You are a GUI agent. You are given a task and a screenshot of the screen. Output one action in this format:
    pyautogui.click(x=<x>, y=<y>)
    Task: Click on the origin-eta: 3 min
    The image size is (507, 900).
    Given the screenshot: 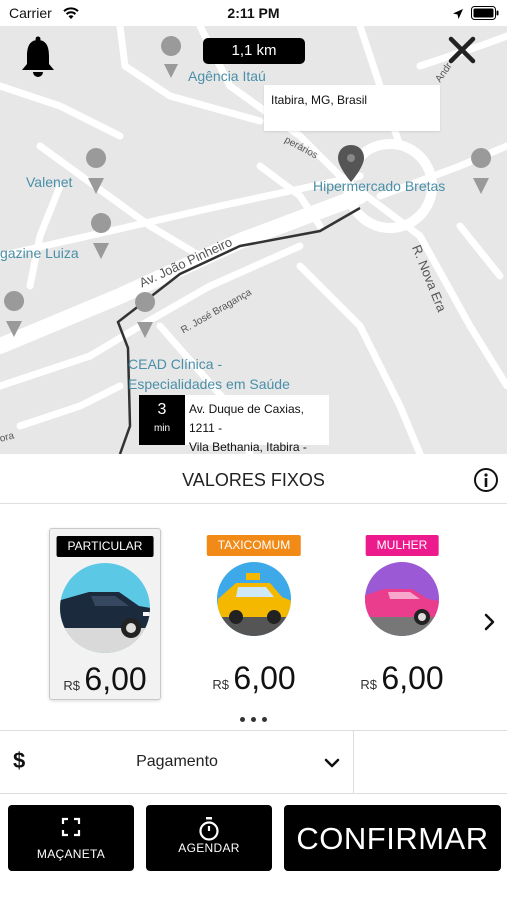 What is the action you would take?
    pyautogui.click(x=162, y=420)
    